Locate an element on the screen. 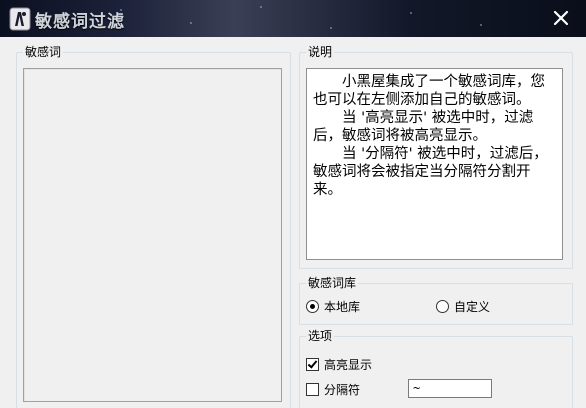 This screenshot has height=408, width=586. library-group-label: 敏感词库 is located at coordinates (332, 283).